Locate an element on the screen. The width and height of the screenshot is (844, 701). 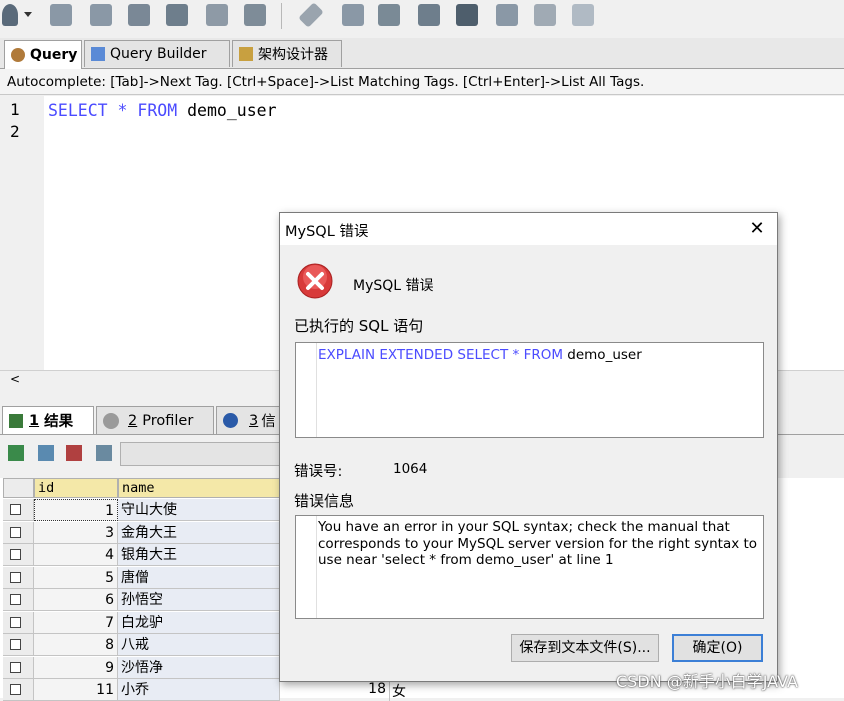
grid-cell-name: 银角大王 is located at coordinates (199, 555).